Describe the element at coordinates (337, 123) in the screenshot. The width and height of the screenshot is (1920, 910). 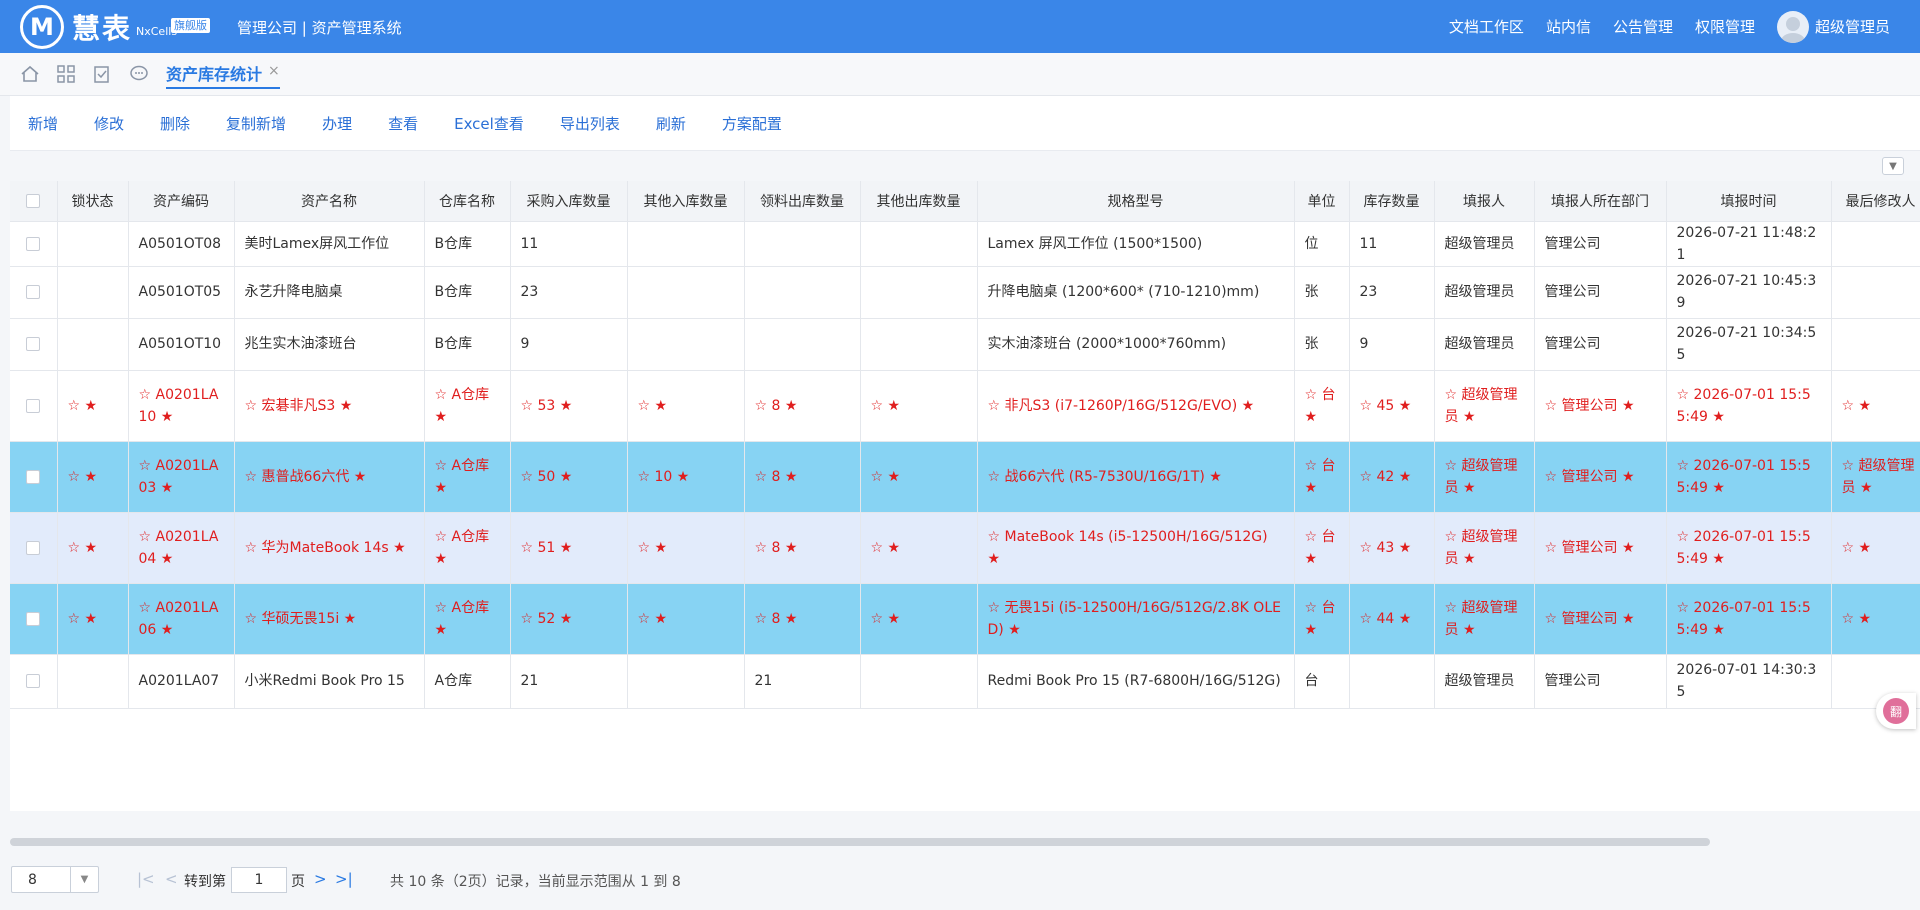
I see `process-button: 办理` at that location.